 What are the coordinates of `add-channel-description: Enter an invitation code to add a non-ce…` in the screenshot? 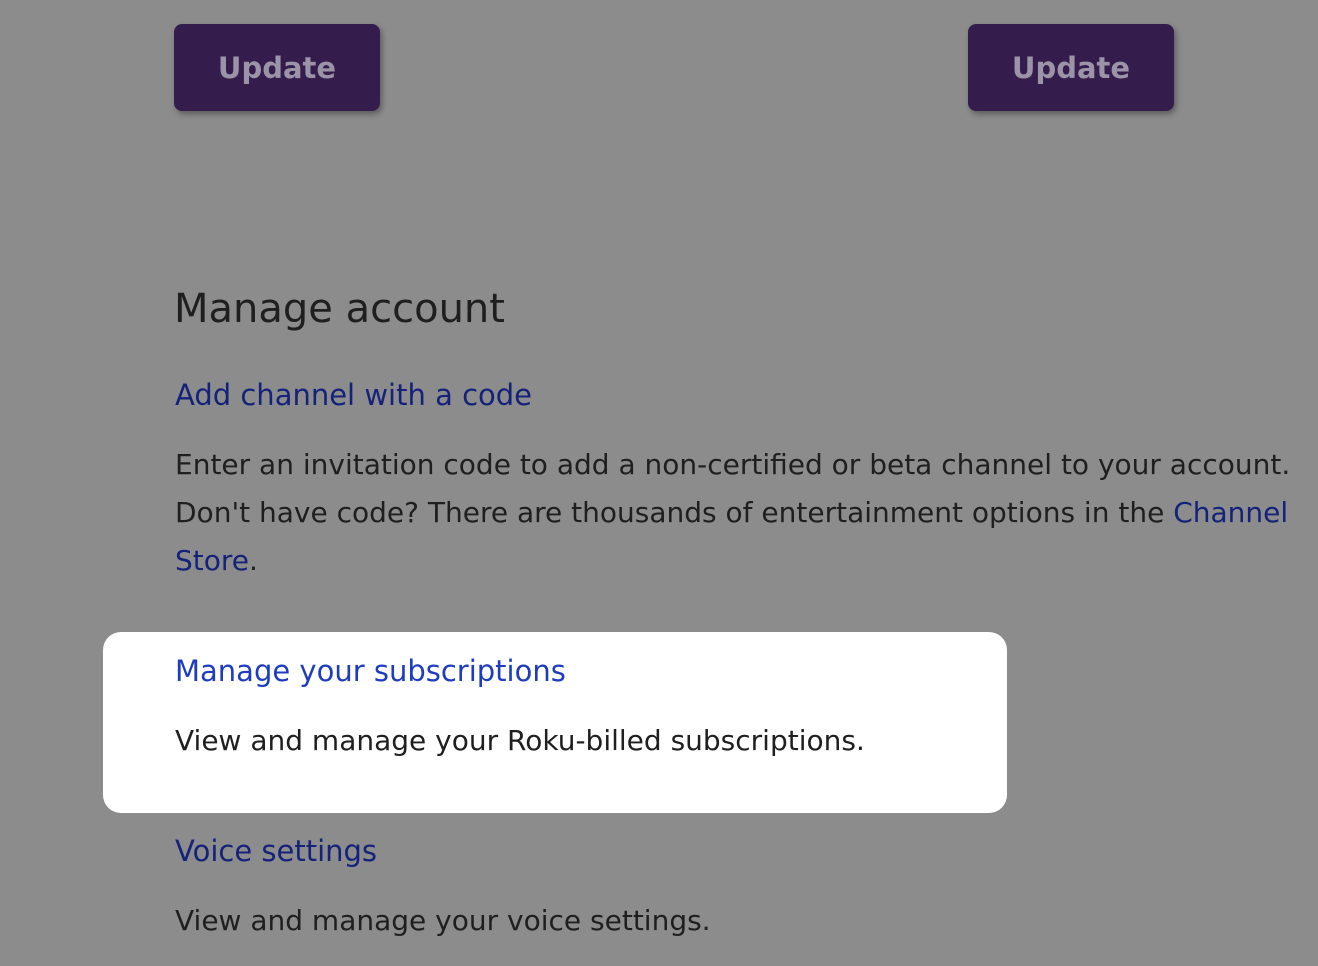 It's located at (740, 513).